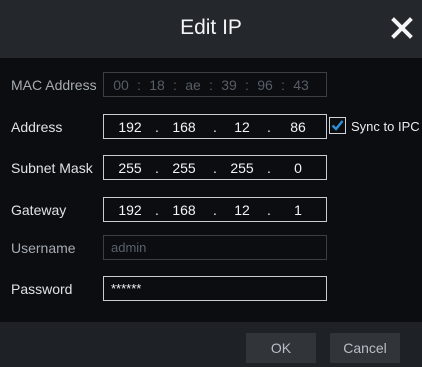 This screenshot has width=422, height=367. I want to click on mac-segment: 39, so click(229, 85).